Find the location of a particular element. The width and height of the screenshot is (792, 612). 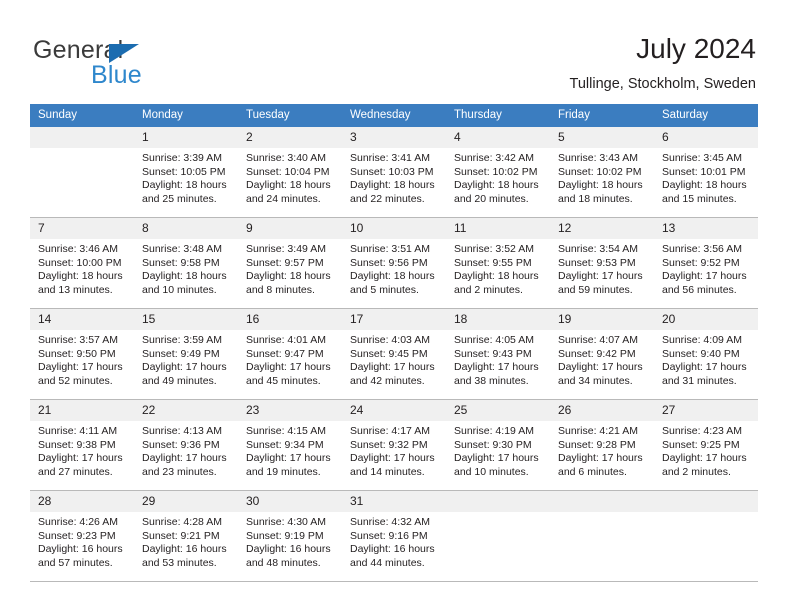

daylight-duration-line2: and 24 minutes. is located at coordinates (283, 198).